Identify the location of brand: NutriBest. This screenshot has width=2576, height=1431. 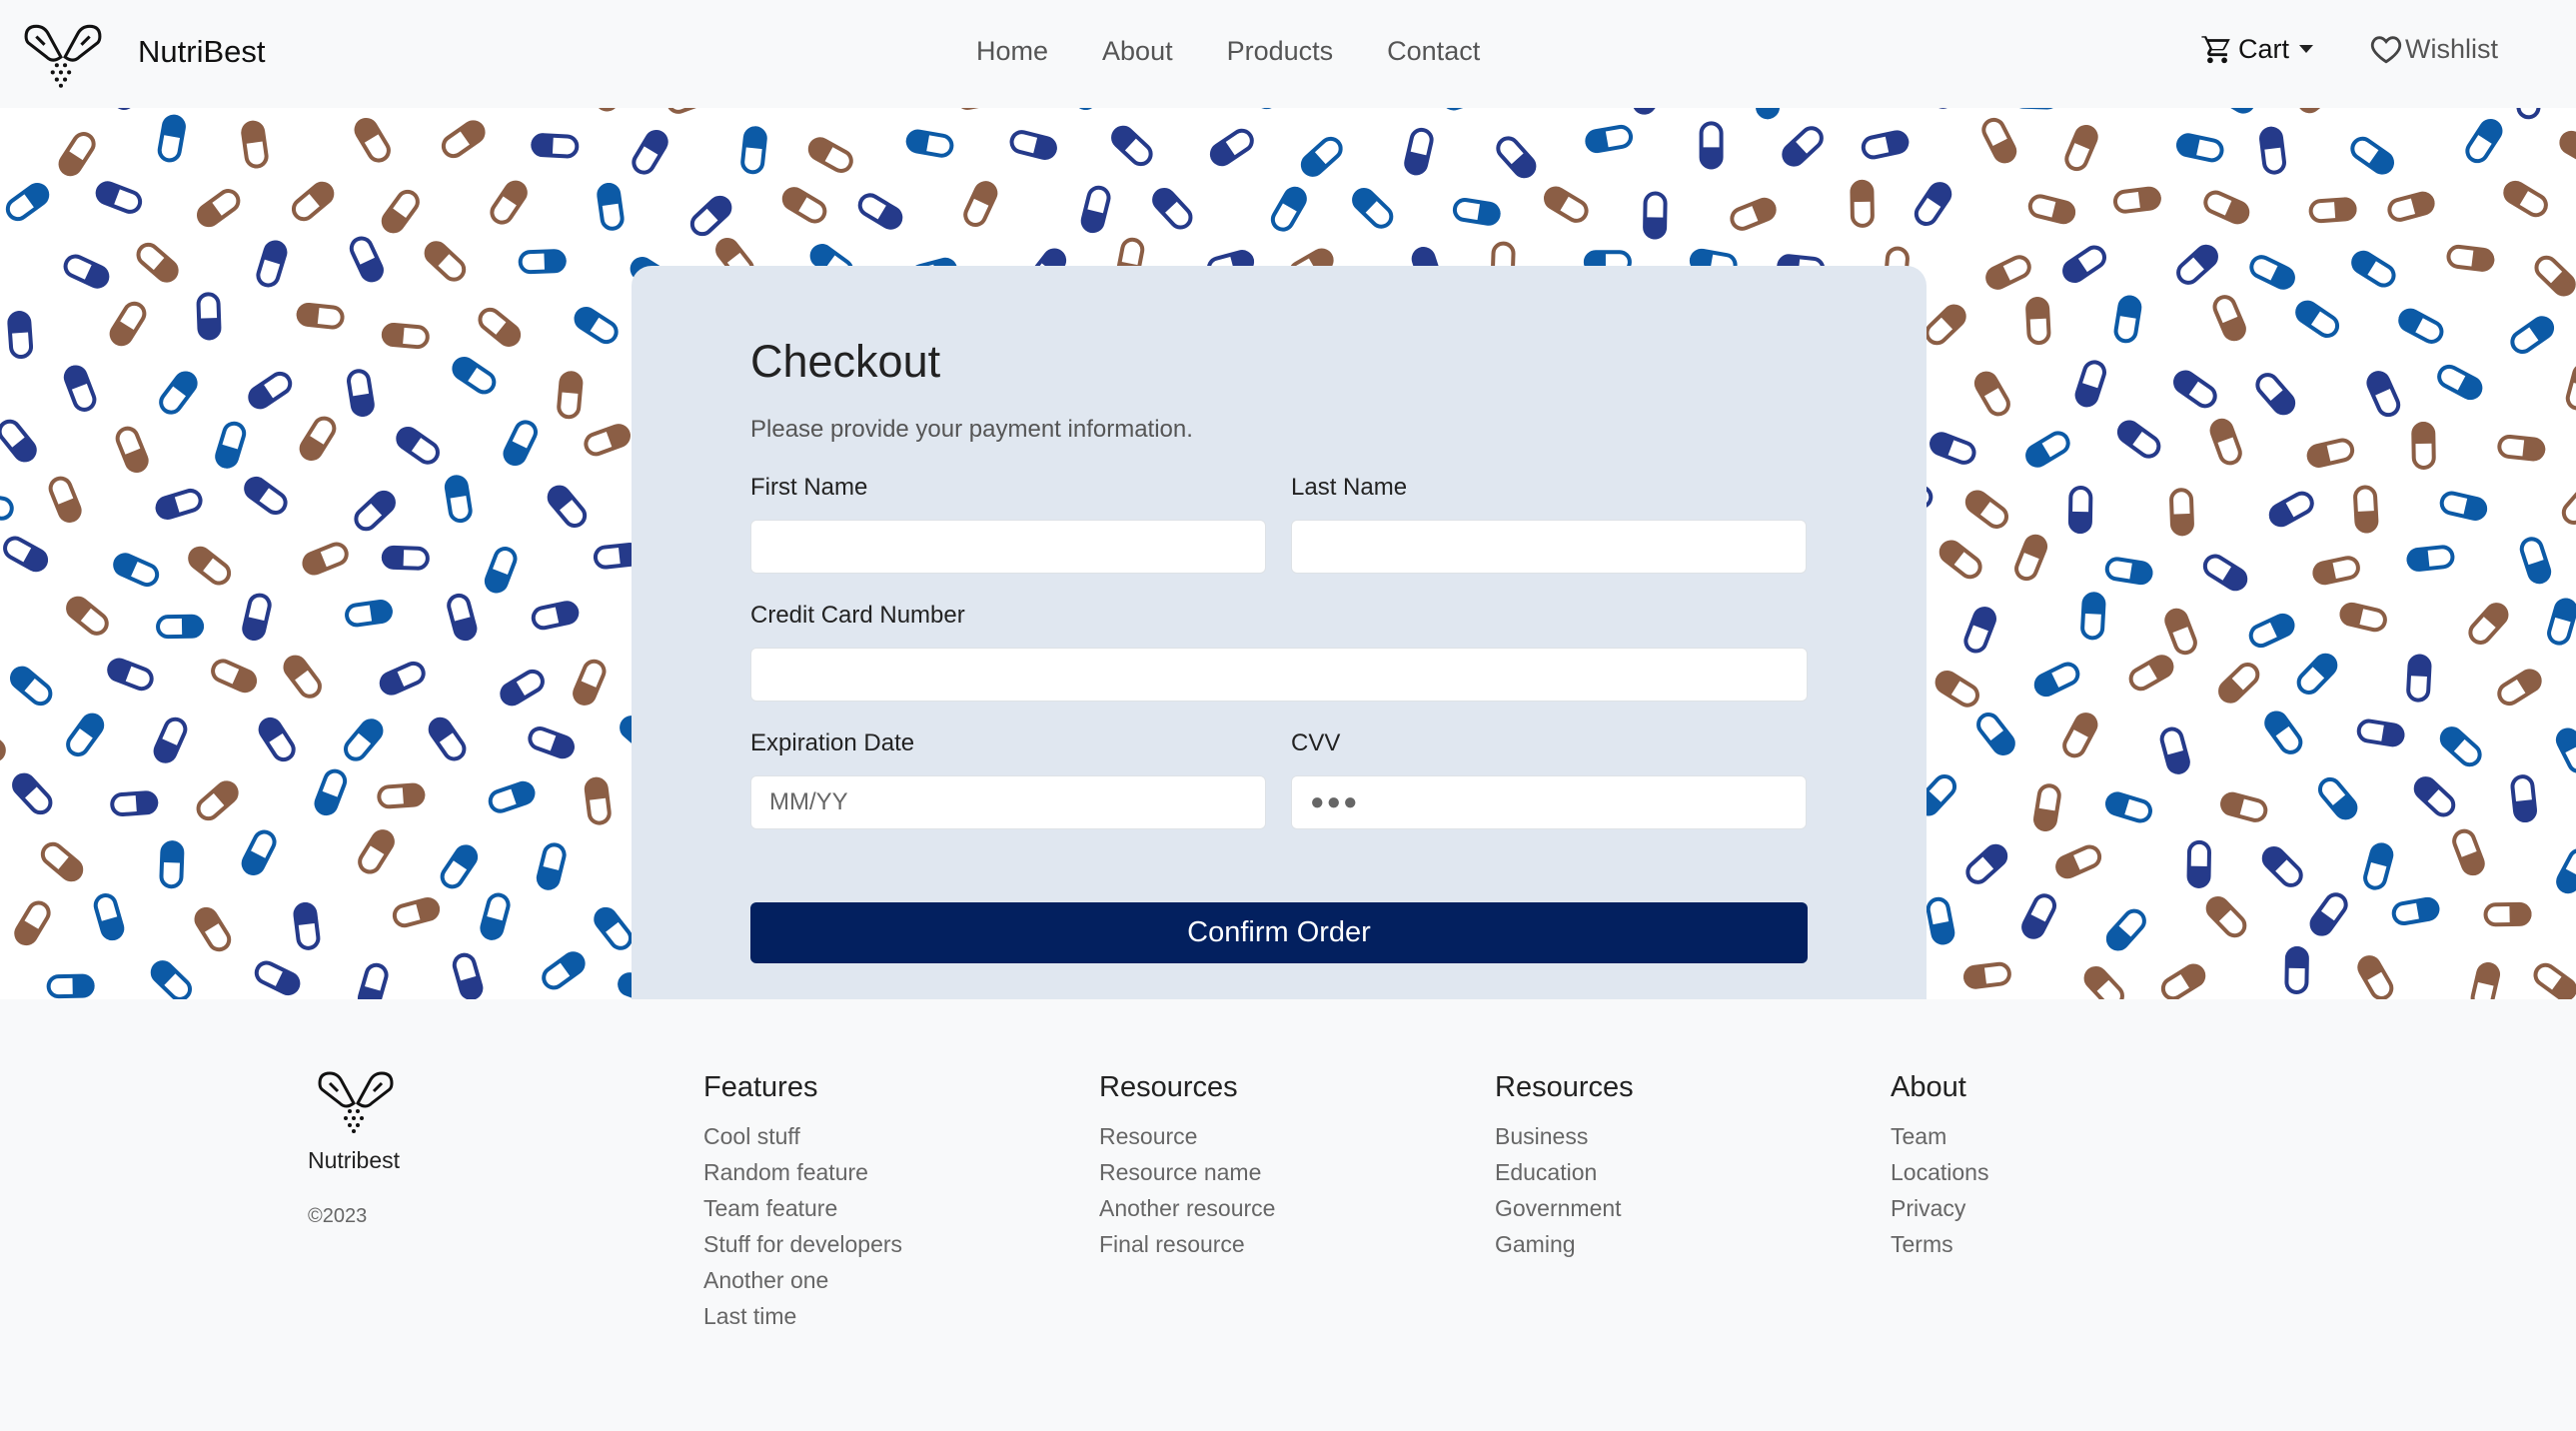
(143, 55).